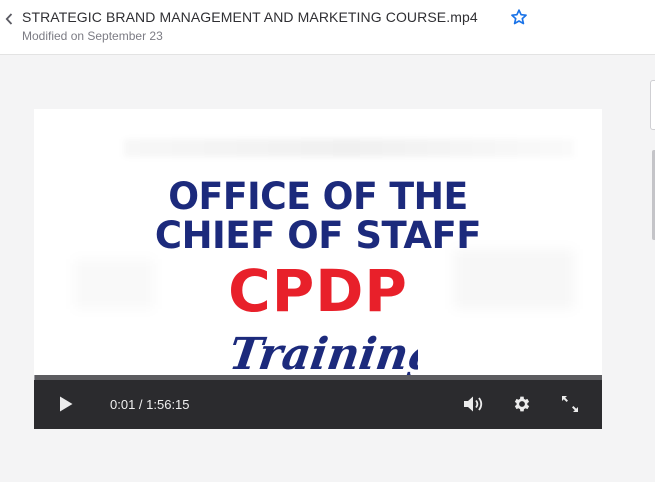  I want to click on svg-text: Training, so click(323, 354).